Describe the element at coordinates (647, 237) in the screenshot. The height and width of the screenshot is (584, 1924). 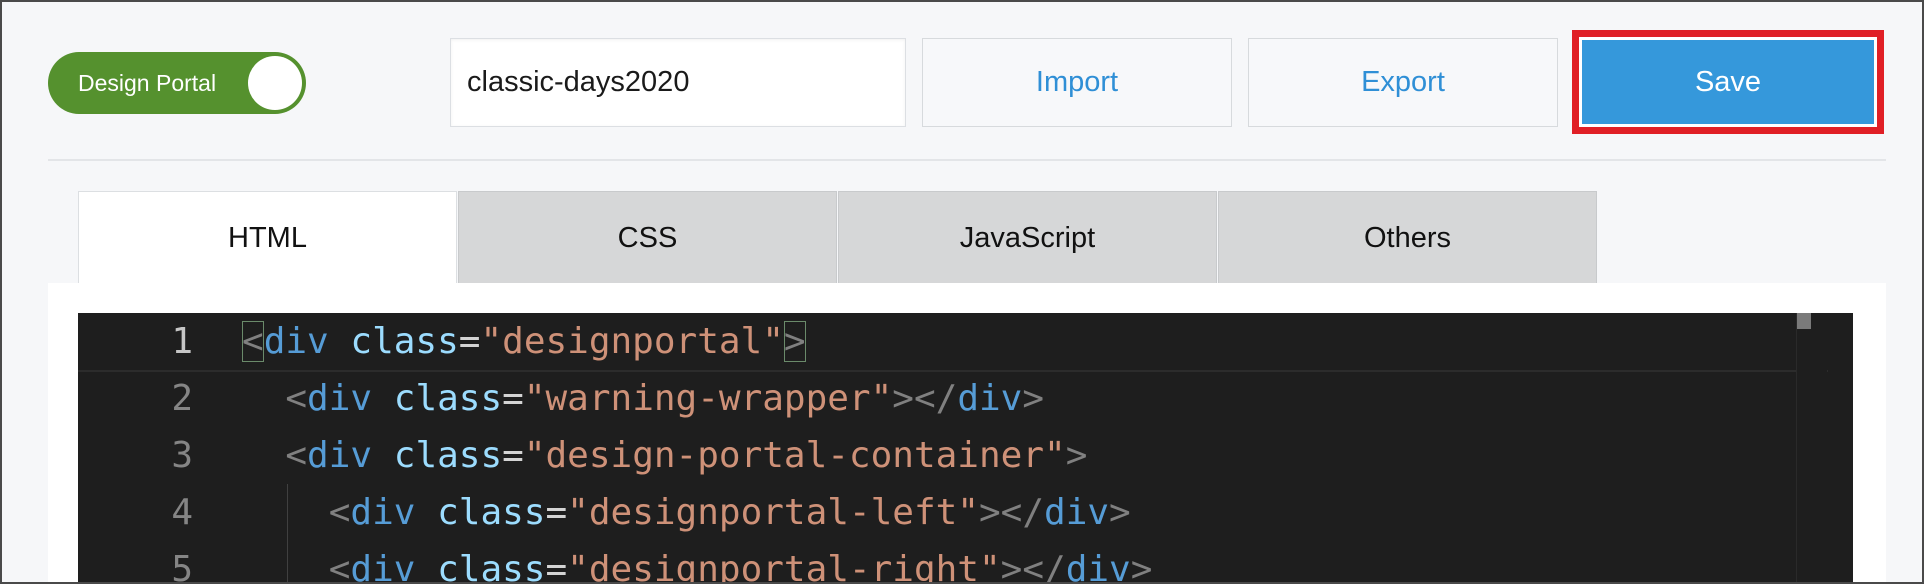
I see `tab-css: CSS` at that location.